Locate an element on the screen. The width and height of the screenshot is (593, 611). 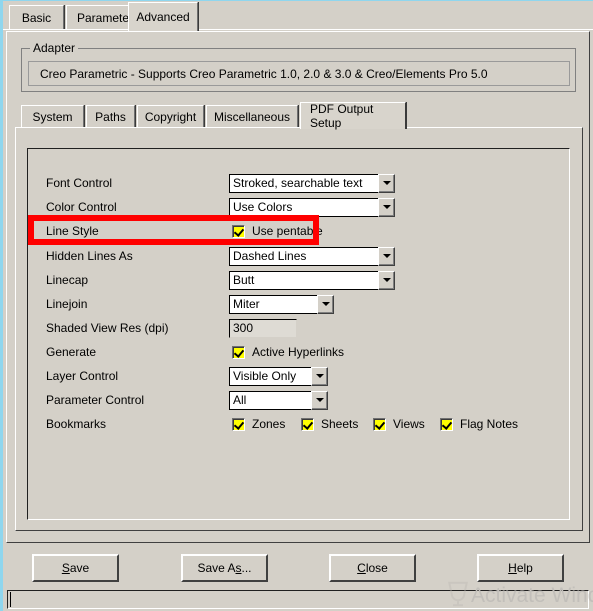
inner-tab-paths-label: Paths is located at coordinates (110, 117).